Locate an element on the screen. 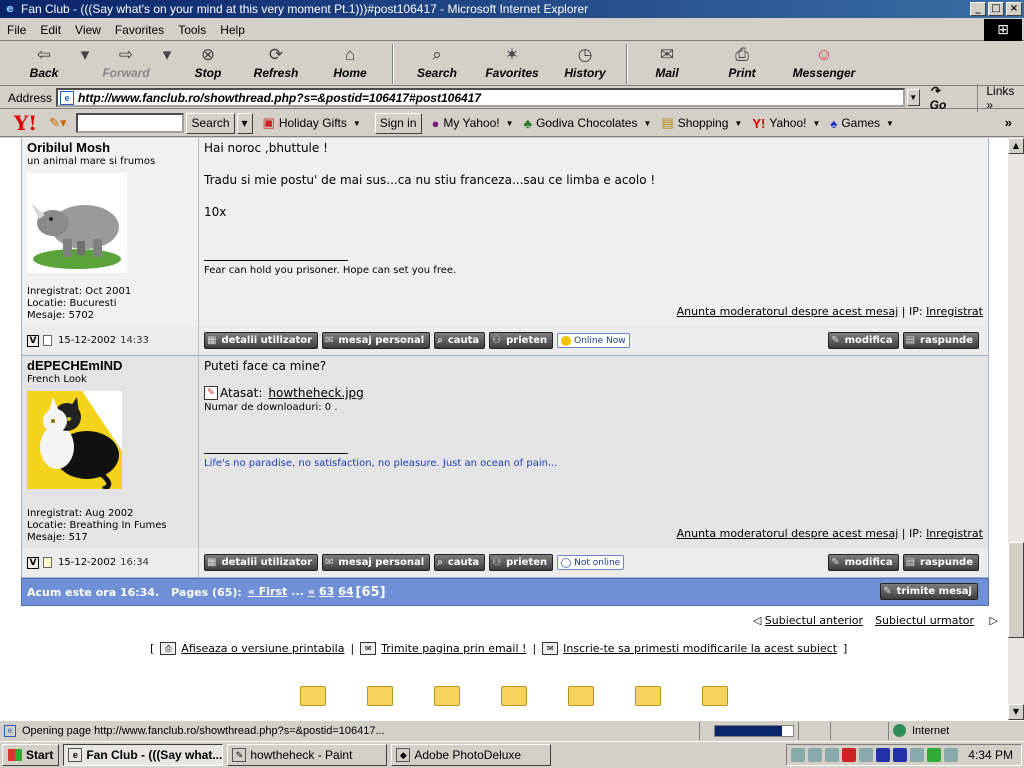  page-64-link: 64 is located at coordinates (345, 592).